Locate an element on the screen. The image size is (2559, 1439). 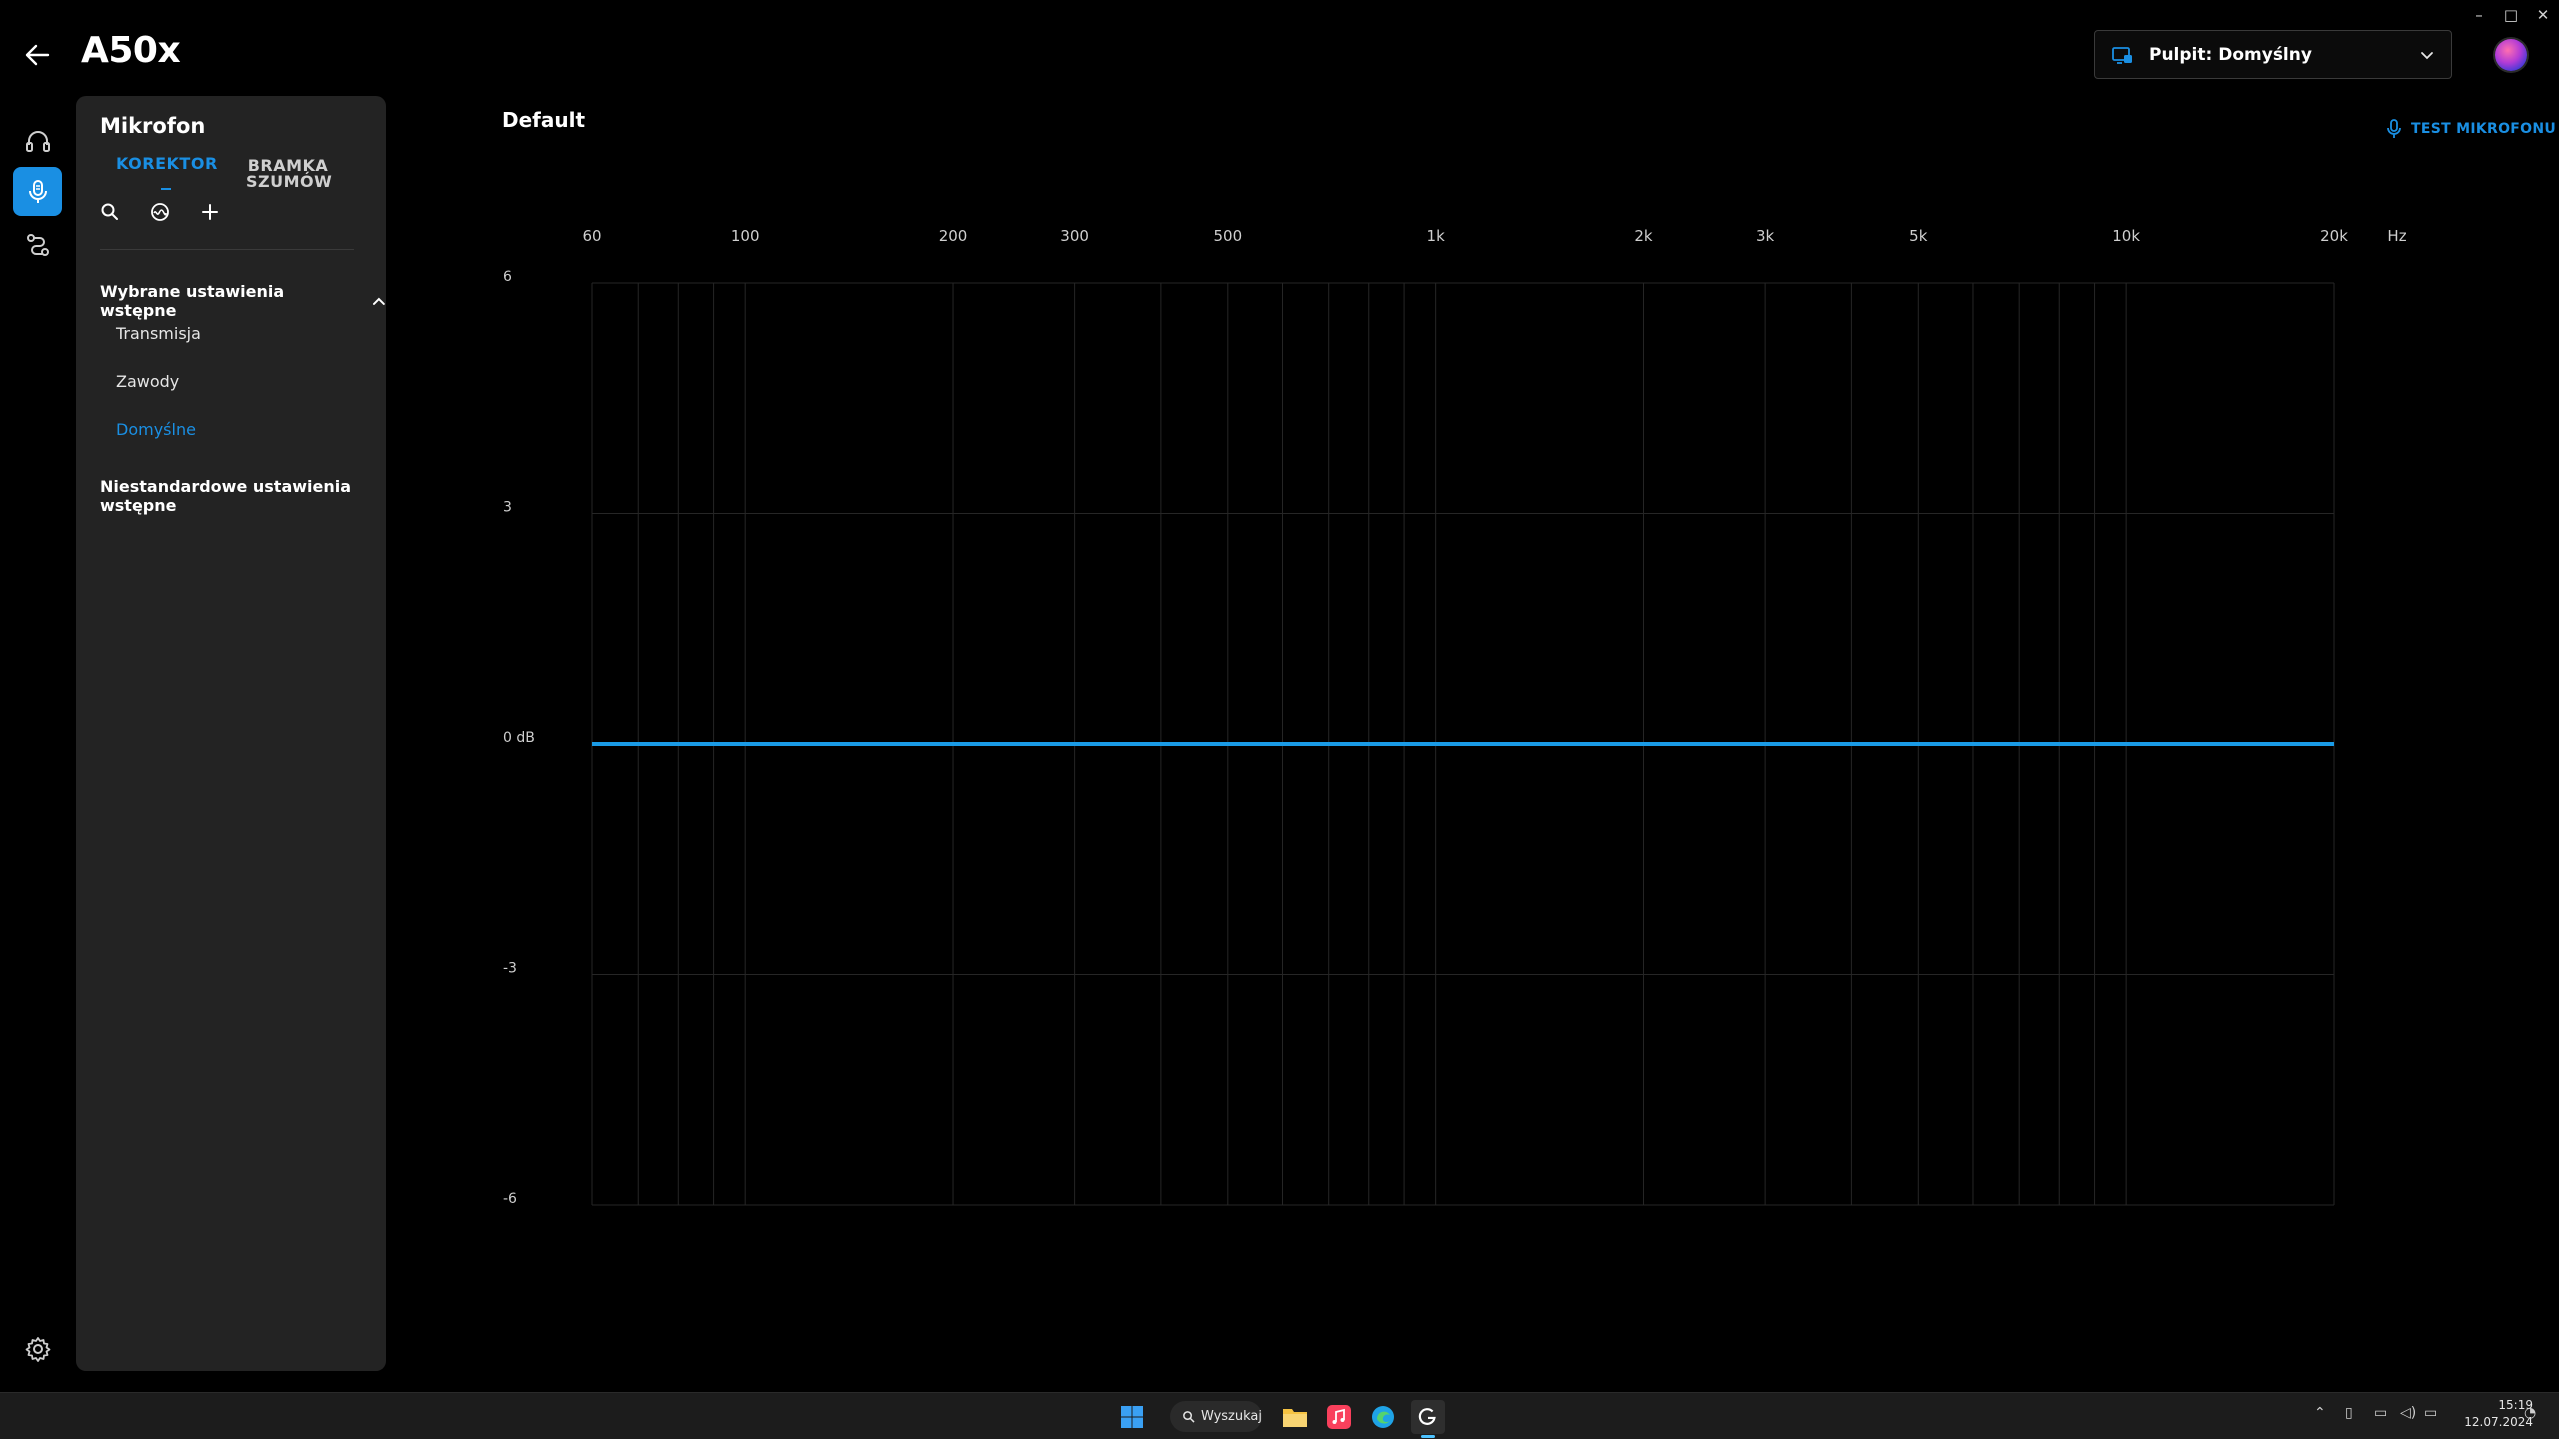
x-unit-label: Hz is located at coordinates (2396, 236).